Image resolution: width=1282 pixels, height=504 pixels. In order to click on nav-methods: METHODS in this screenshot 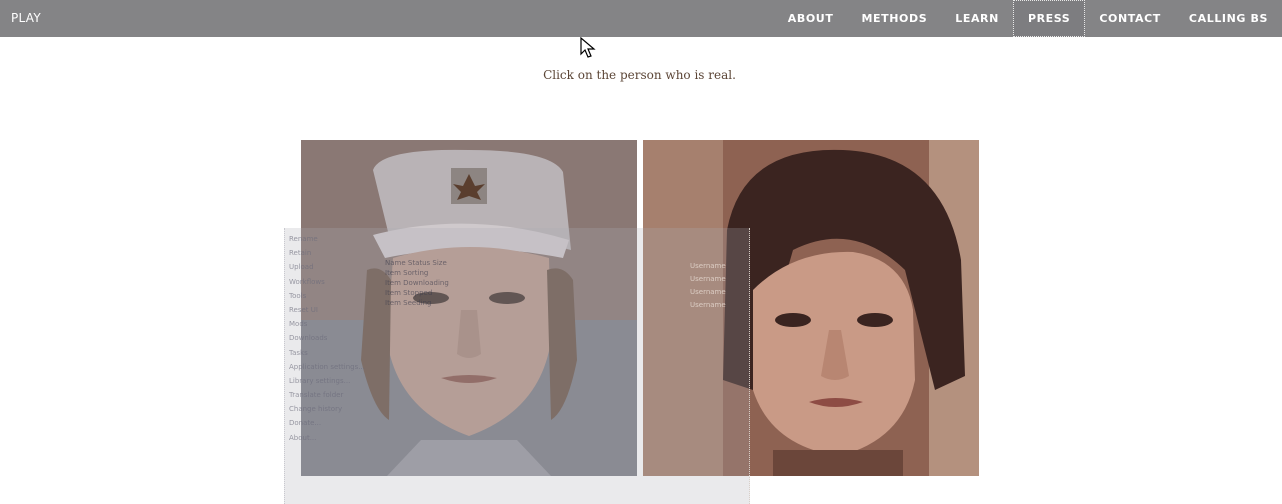, I will do `click(894, 18)`.